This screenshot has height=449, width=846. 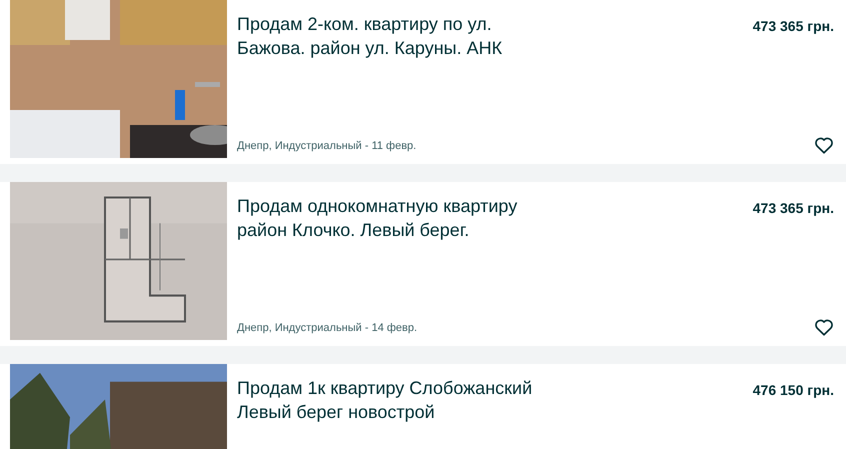 What do you see at coordinates (326, 146) in the screenshot?
I see `location-date: Днепр, Индустриальный - 11 февр.` at bounding box center [326, 146].